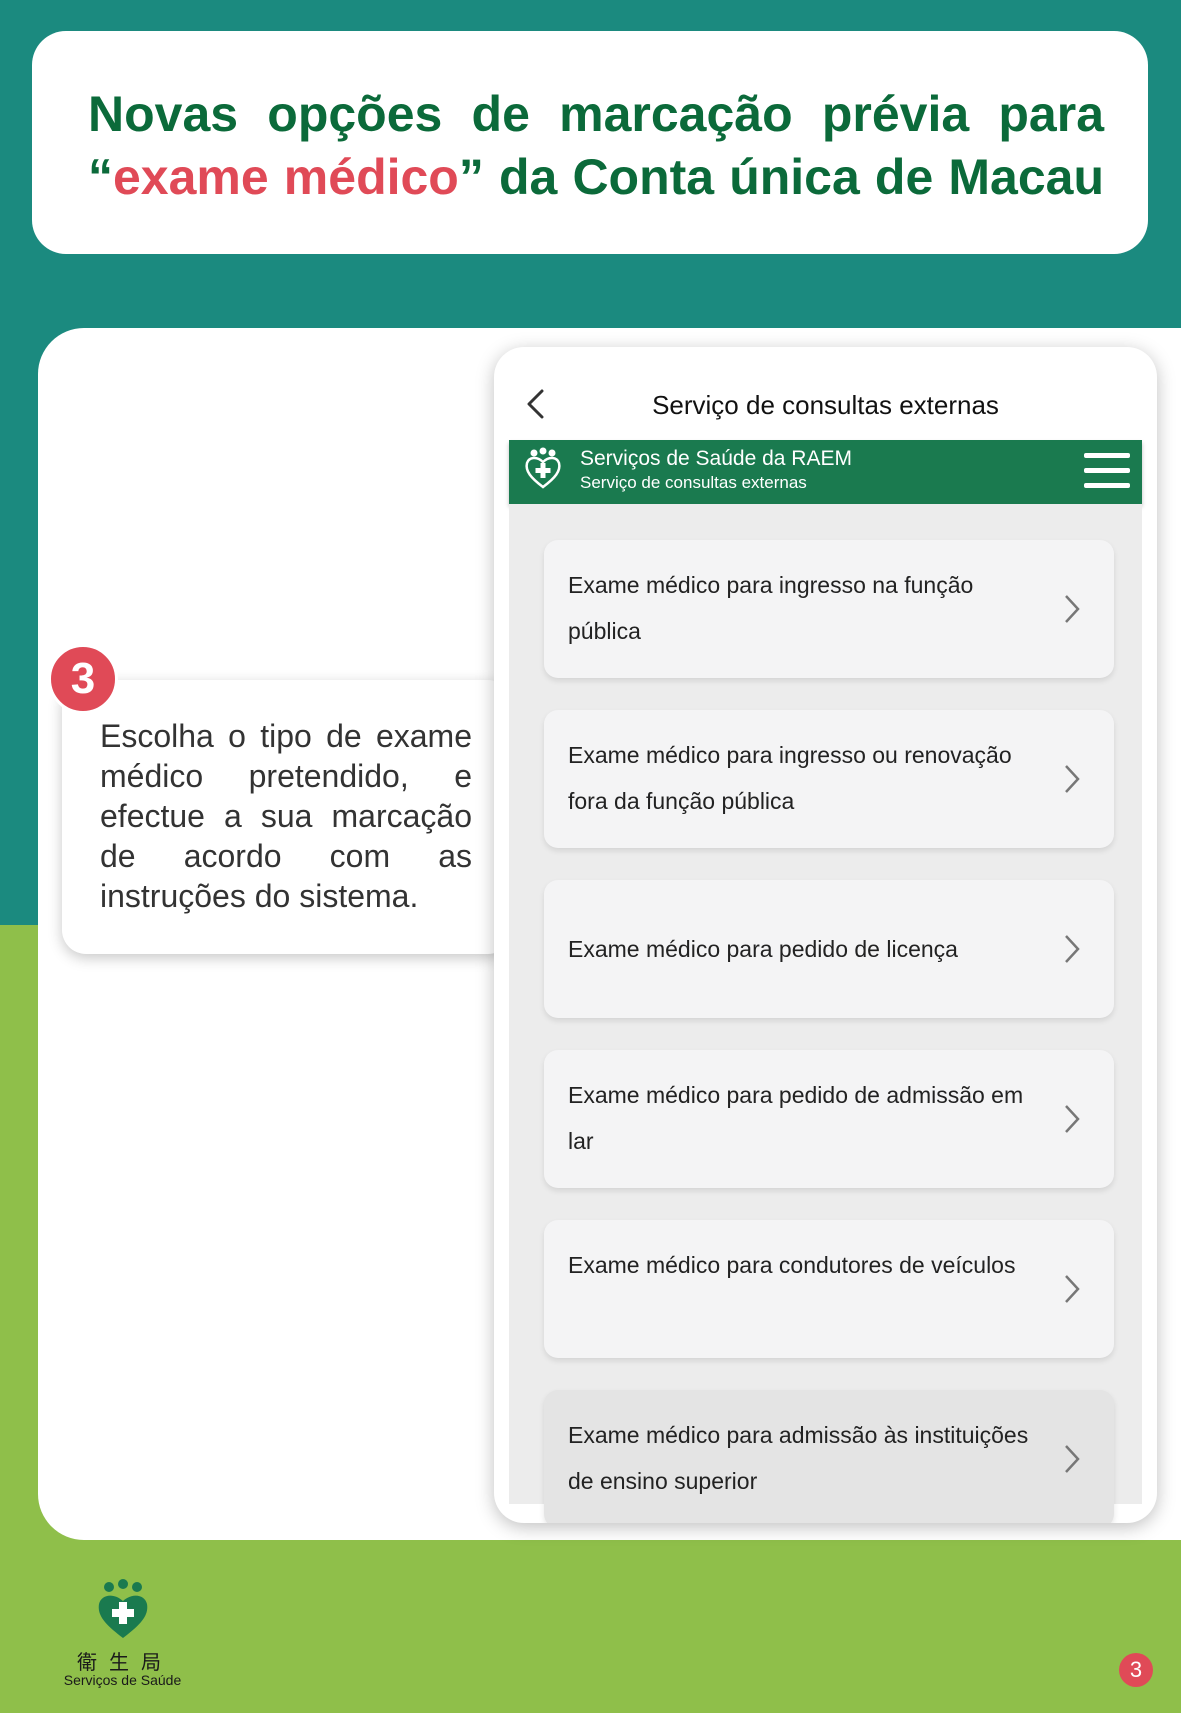 Image resolution: width=1181 pixels, height=1713 pixels. I want to click on footer-org-name: Serviços de Saúde, so click(122, 1680).